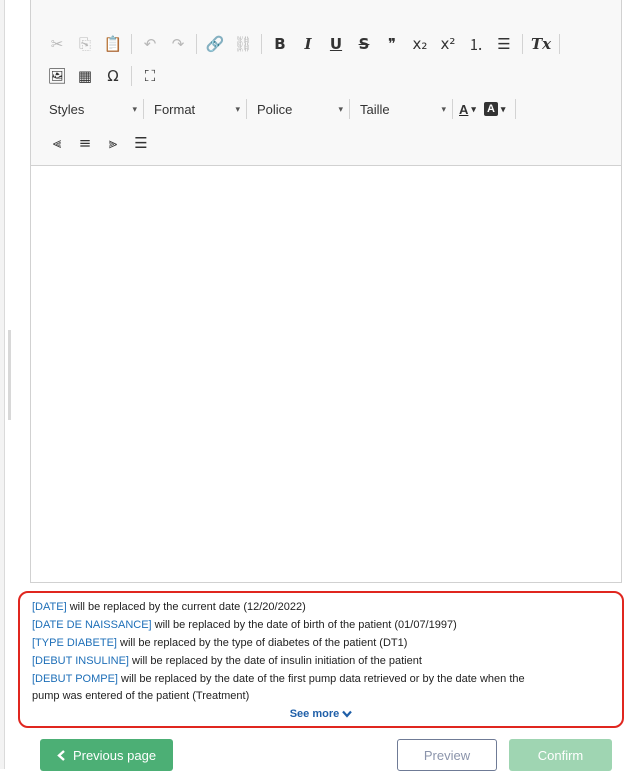 Image resolution: width=626 pixels, height=771 pixels. I want to click on placeholder-token: [DATE DE NAISSANCE], so click(92, 625).